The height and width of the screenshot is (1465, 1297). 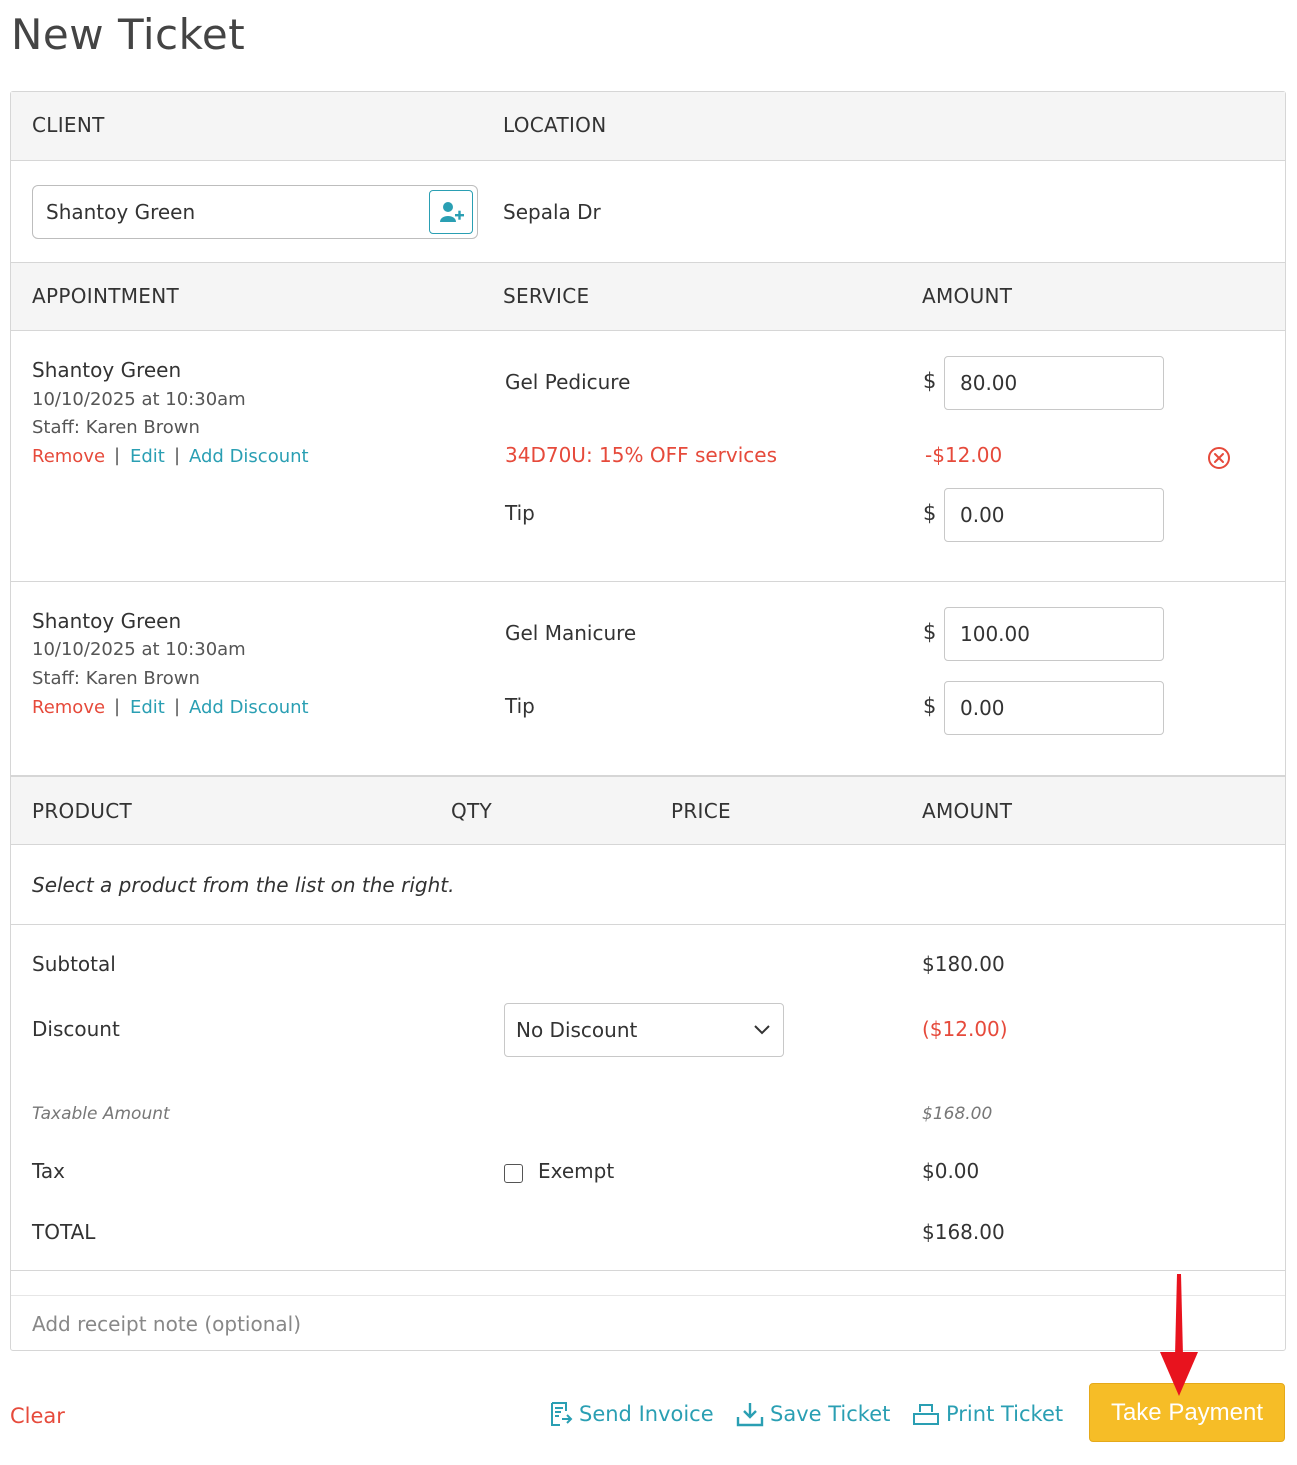 I want to click on client-name: Shantoy Green, so click(x=121, y=212).